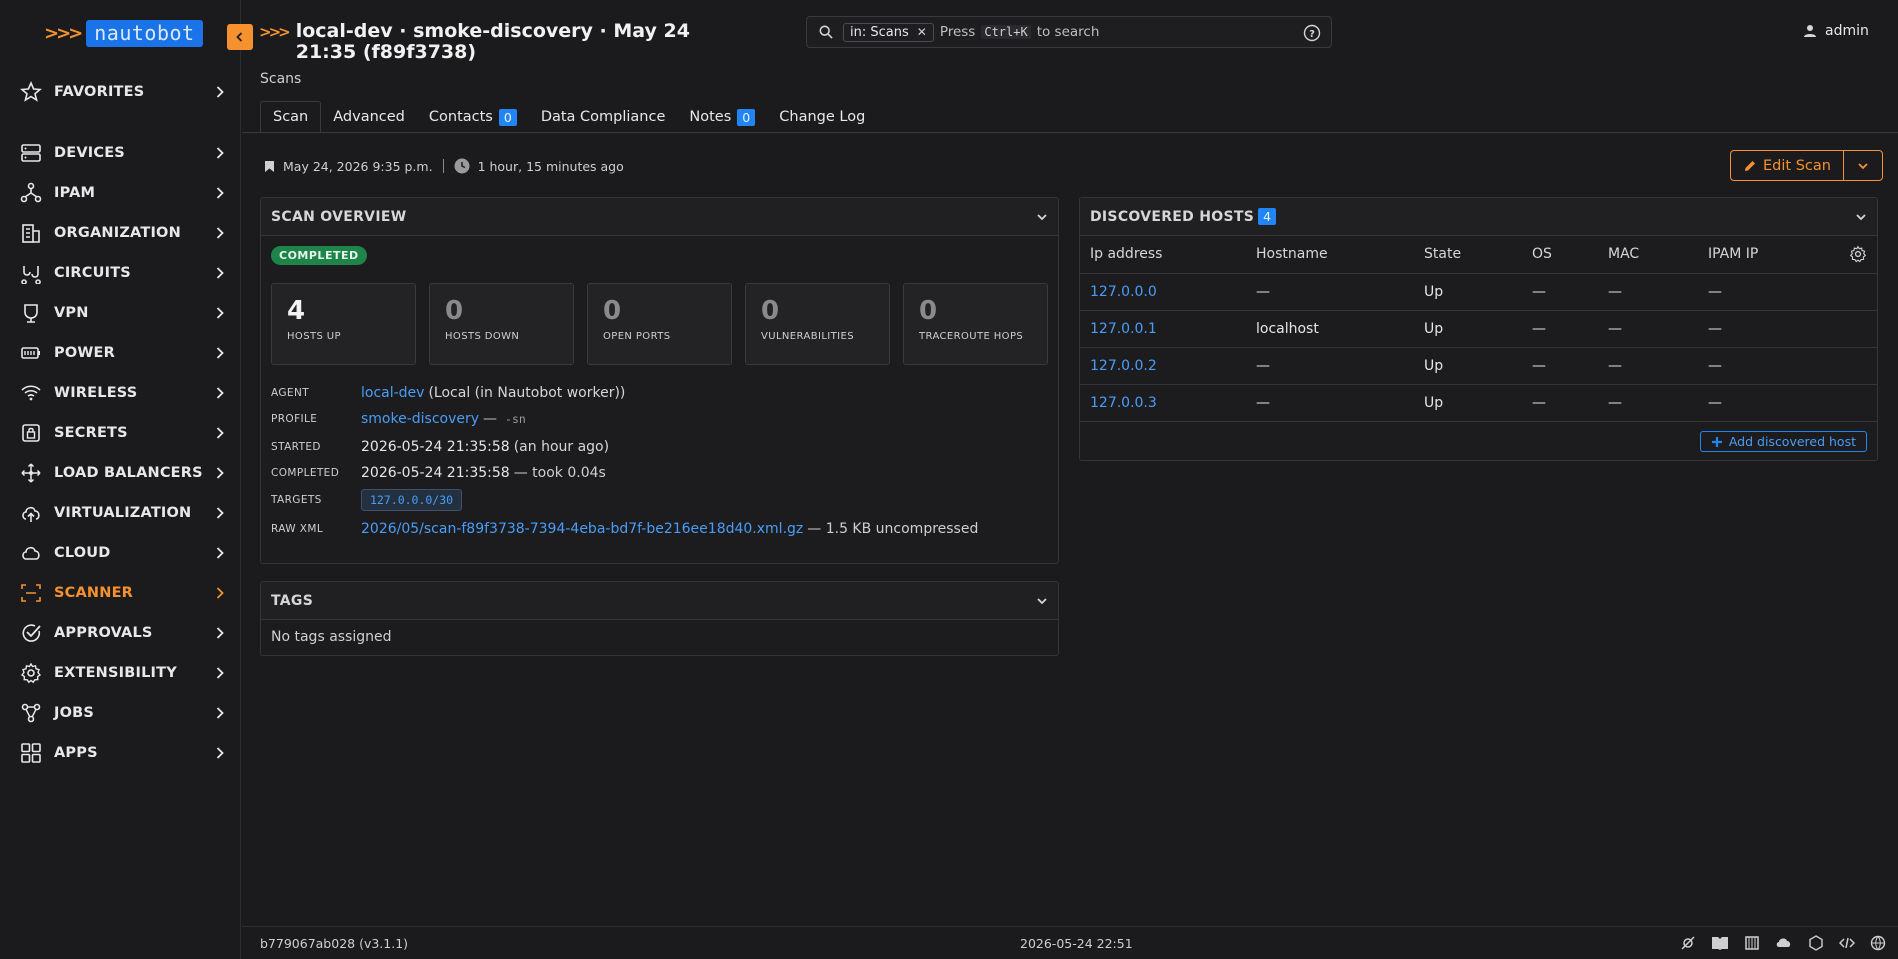  Describe the element at coordinates (454, 311) in the screenshot. I see `stat-value: 0` at that location.